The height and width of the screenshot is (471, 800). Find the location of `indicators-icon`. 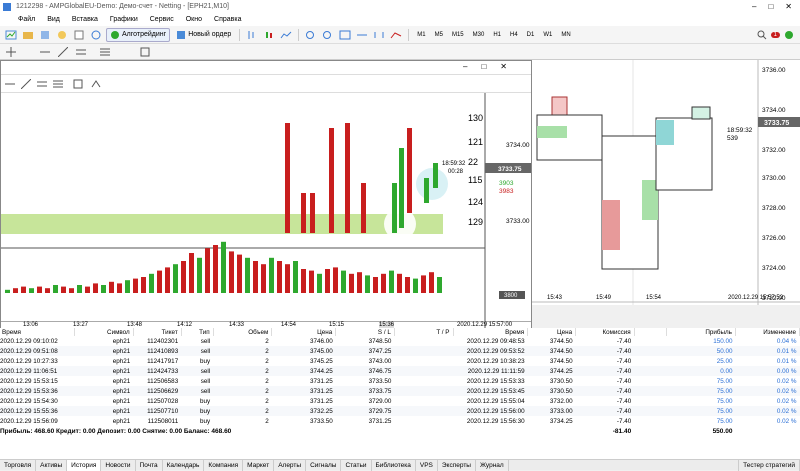

indicators-icon is located at coordinates (396, 35).